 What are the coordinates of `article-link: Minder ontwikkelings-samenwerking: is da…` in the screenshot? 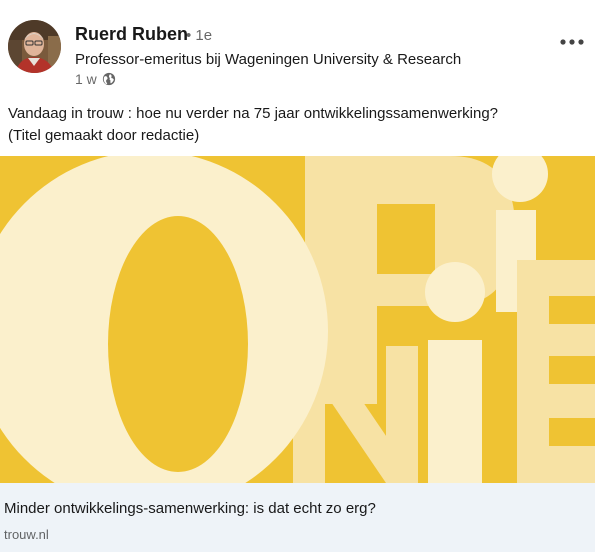 It's located at (297, 517).